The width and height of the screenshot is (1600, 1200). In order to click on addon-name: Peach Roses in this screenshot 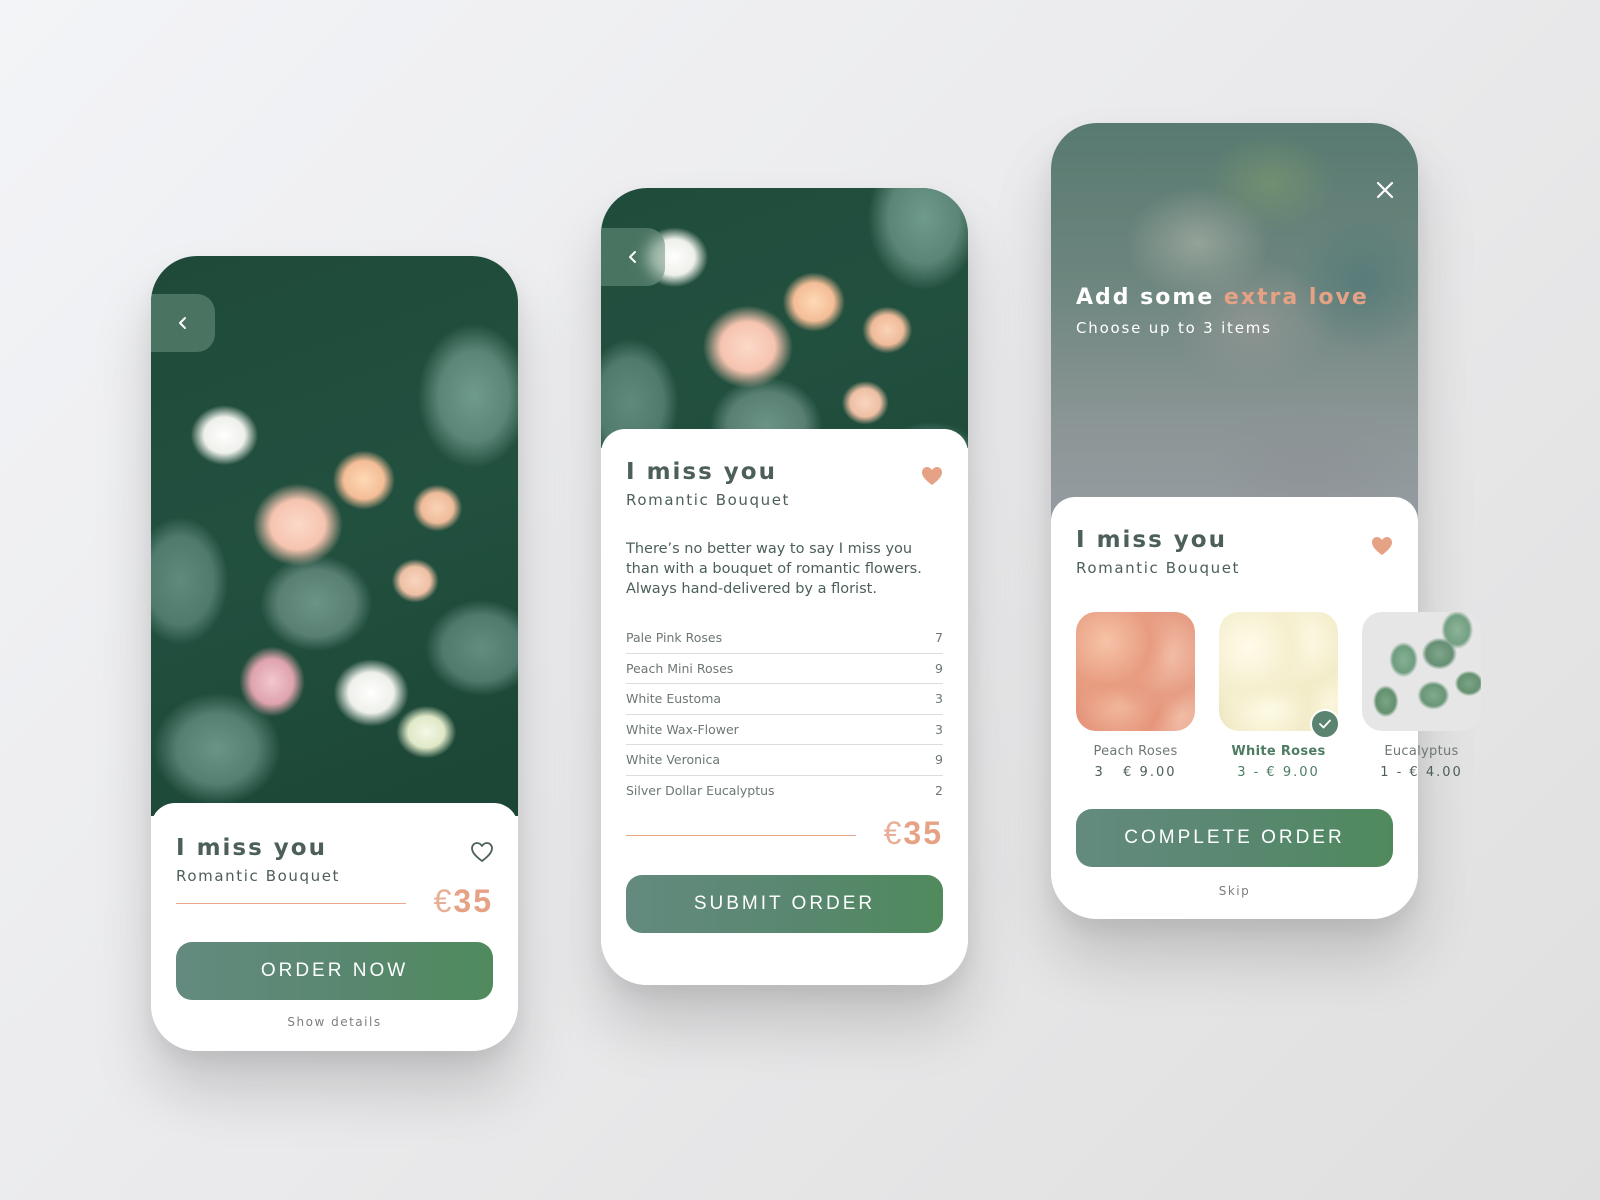, I will do `click(1135, 751)`.